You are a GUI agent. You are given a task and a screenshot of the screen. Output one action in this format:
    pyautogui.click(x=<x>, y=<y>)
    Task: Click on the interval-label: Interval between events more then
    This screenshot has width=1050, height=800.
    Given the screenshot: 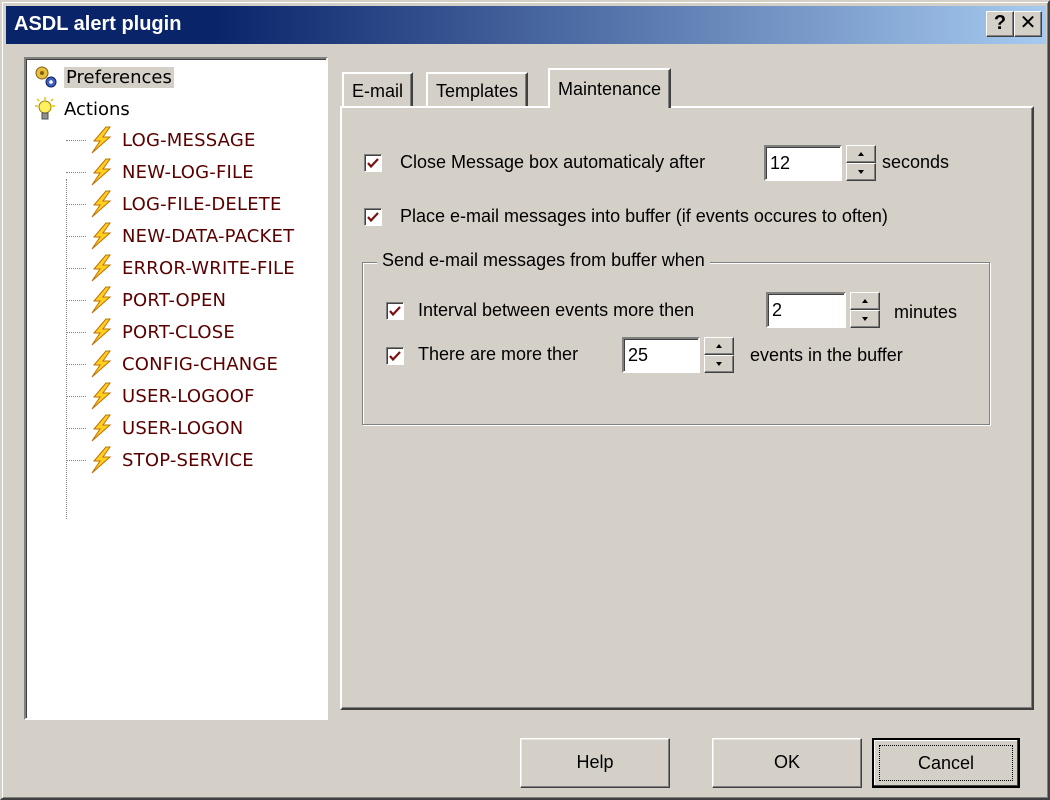 What is the action you would take?
    pyautogui.click(x=556, y=310)
    